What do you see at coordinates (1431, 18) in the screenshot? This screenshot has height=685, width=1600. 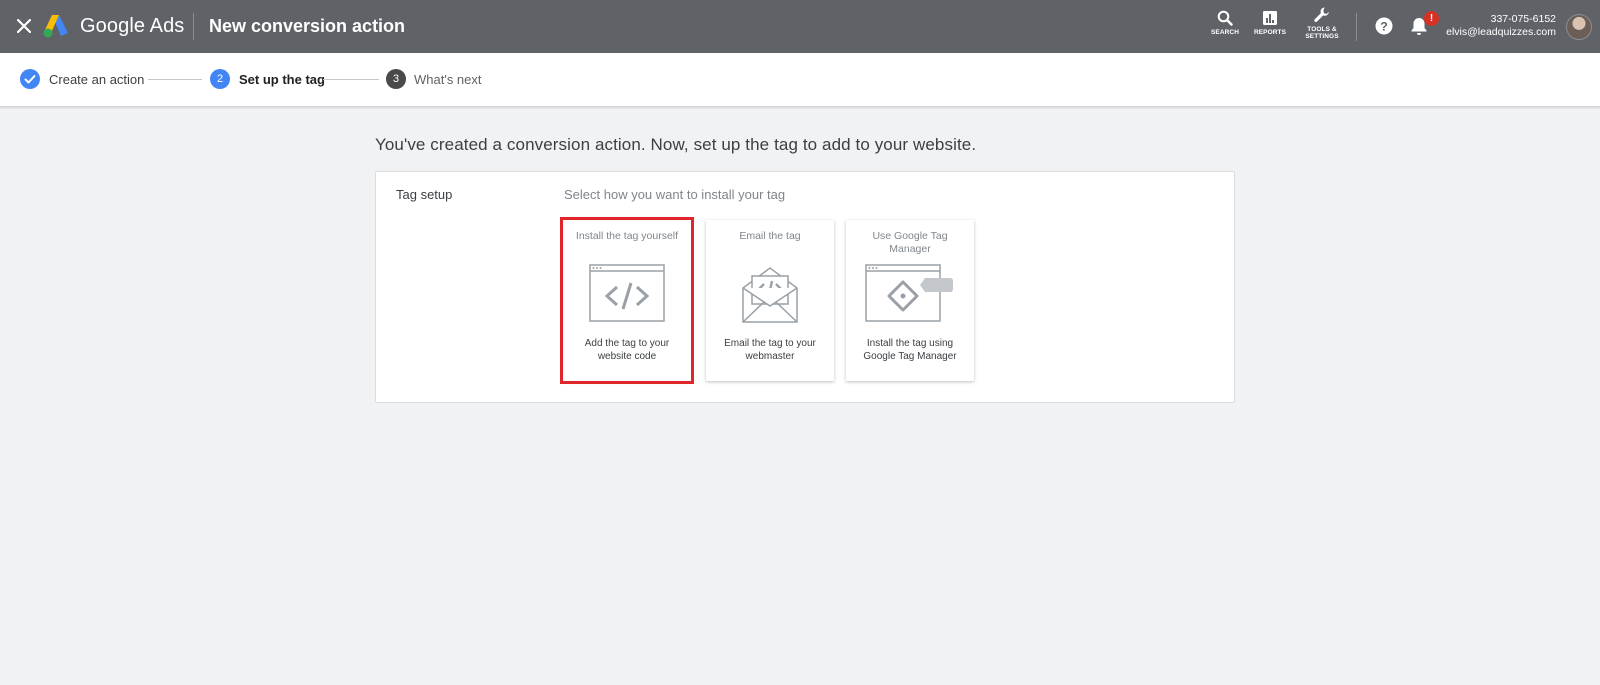 I see `notification-badge: !` at bounding box center [1431, 18].